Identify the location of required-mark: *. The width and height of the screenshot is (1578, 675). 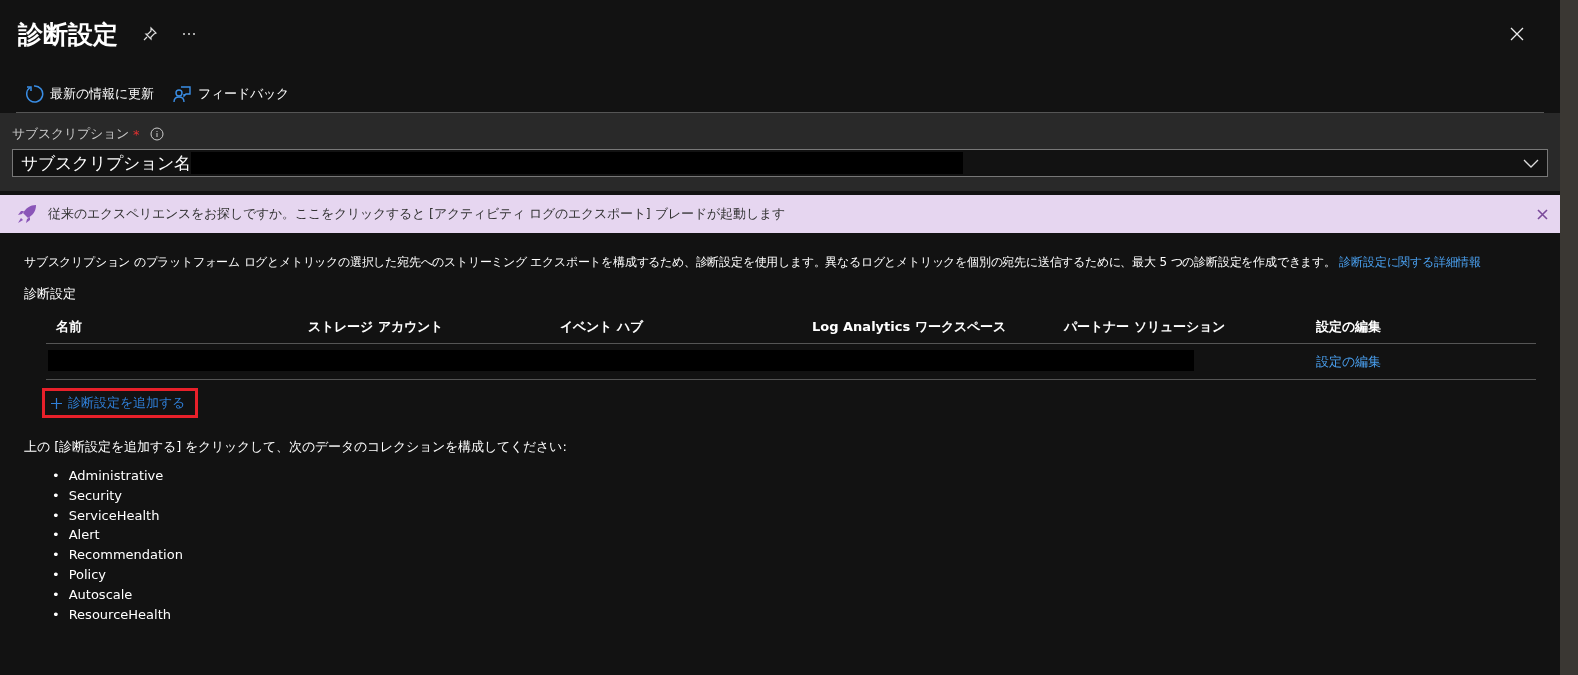
(136, 134).